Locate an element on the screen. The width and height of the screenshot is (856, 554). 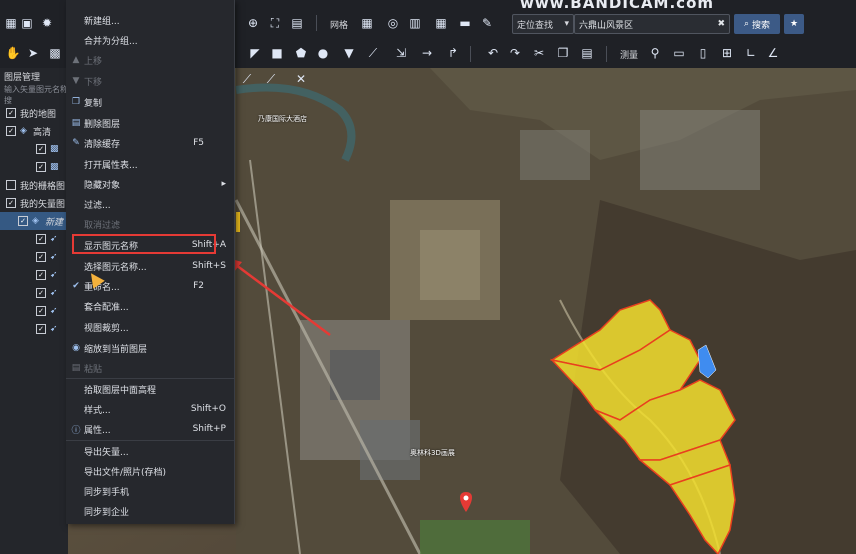
search-button-label: 搜索 is located at coordinates (761, 25).